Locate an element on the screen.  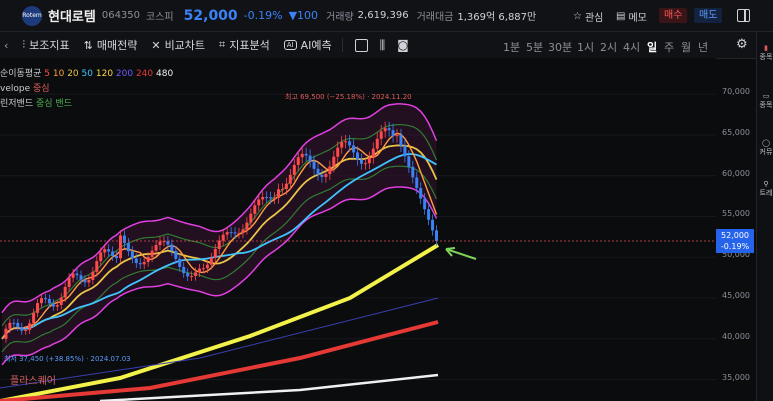
sidebar-item-trade: ⚲ 트레 is located at coordinates (766, 189).